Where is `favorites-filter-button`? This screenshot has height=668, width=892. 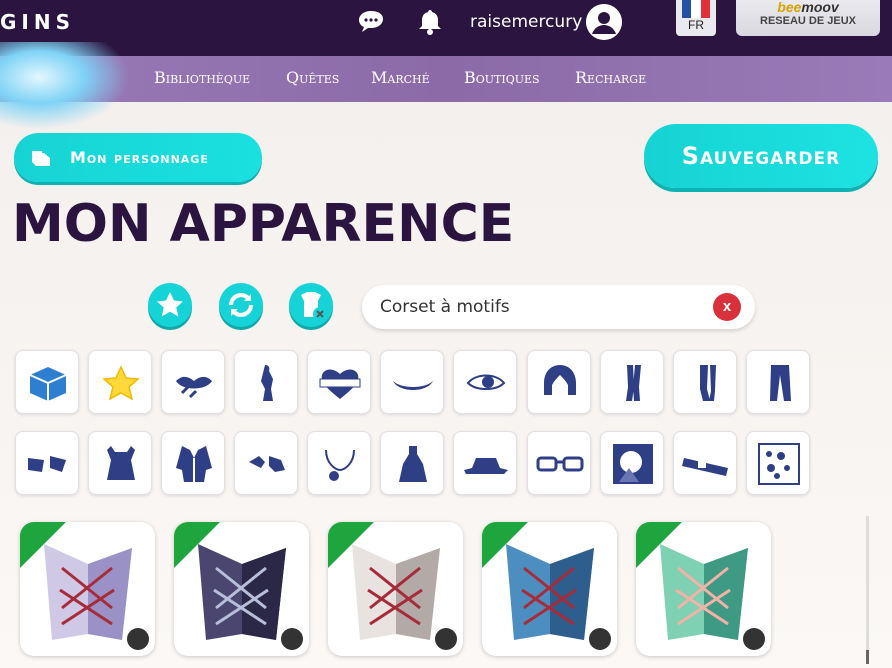
favorites-filter-button is located at coordinates (170, 305).